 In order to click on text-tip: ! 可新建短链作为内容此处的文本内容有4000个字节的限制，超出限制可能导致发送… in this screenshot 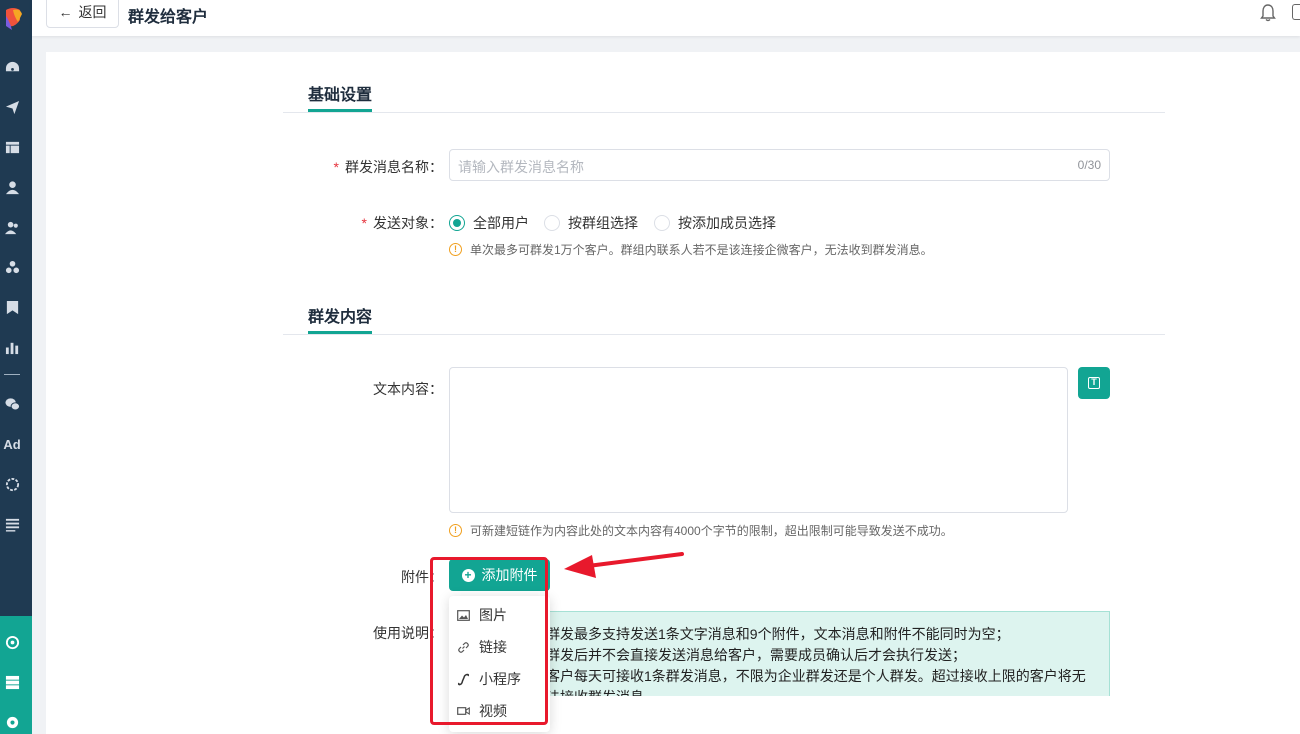, I will do `click(701, 530)`.